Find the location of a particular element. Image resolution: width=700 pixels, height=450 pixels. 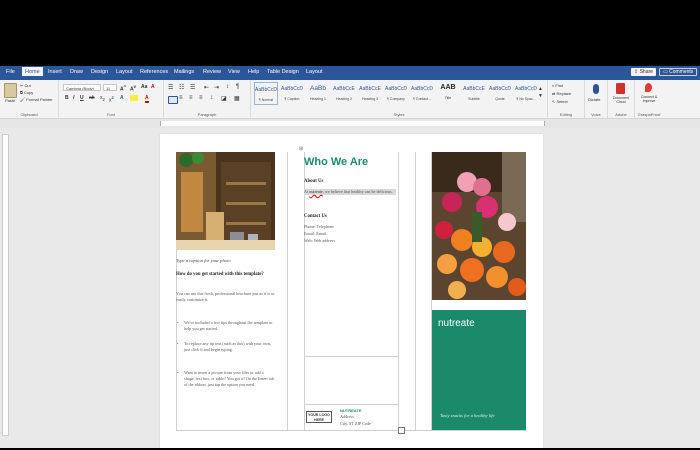

style-gallery-item: AaBbCcD ¶ Normal is located at coordinates (266, 93).